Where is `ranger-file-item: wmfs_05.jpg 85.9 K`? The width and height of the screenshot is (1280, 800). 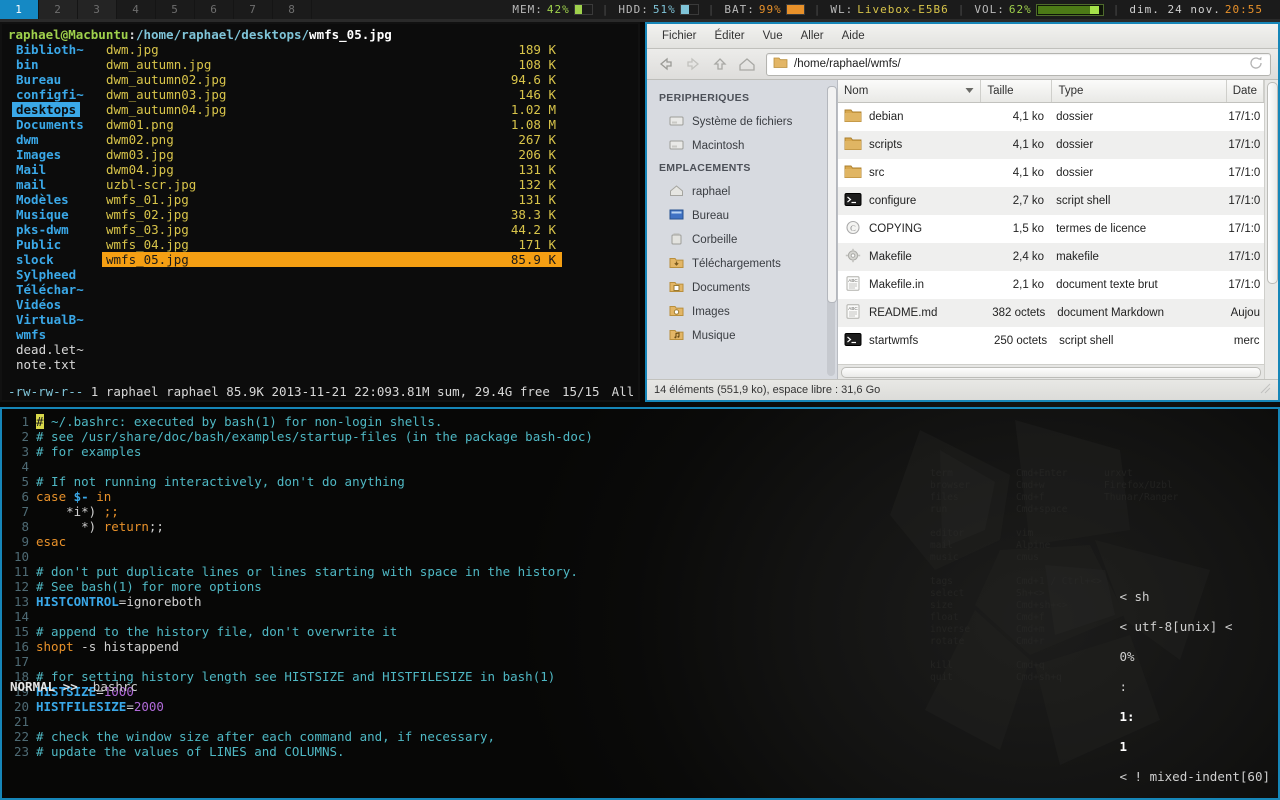 ranger-file-item: wmfs_05.jpg 85.9 K is located at coordinates (332, 259).